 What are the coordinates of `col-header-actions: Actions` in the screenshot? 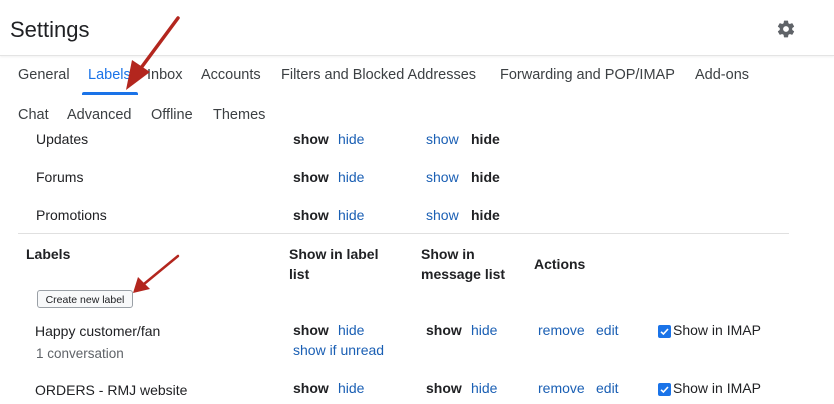 It's located at (560, 264).